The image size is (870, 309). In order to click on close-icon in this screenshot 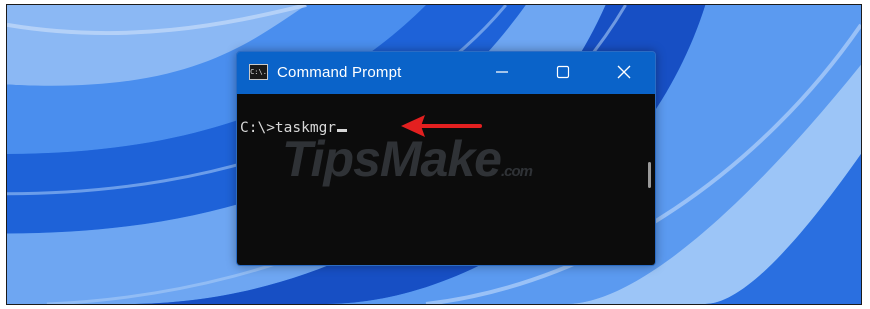, I will do `click(624, 72)`.